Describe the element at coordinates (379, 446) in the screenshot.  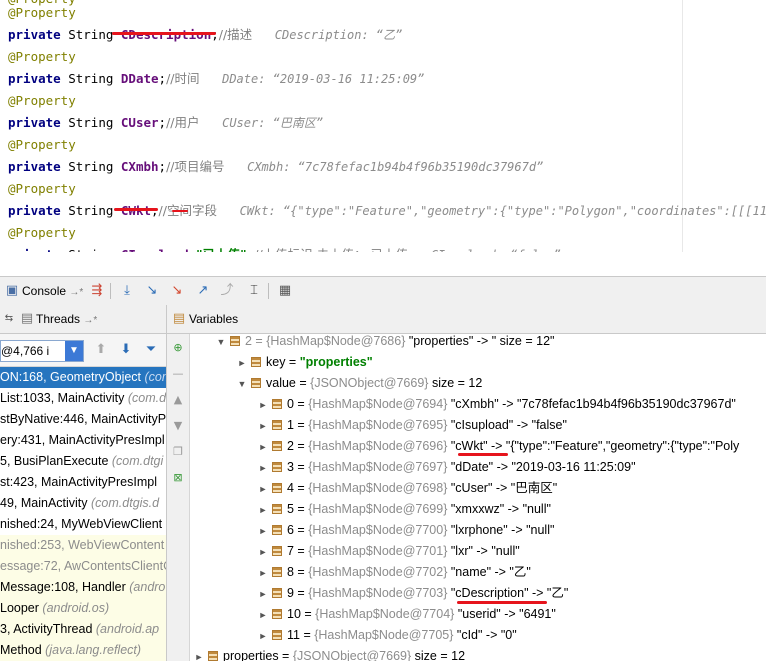
I see `variable-text: {HashMap$Node@7696}` at that location.